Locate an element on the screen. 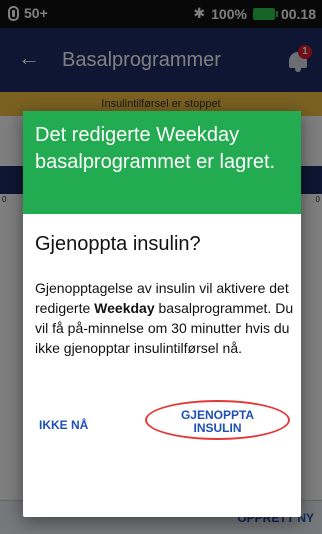  resume-insulin-button: GJENOPPTA INSULIN is located at coordinates (217, 420).